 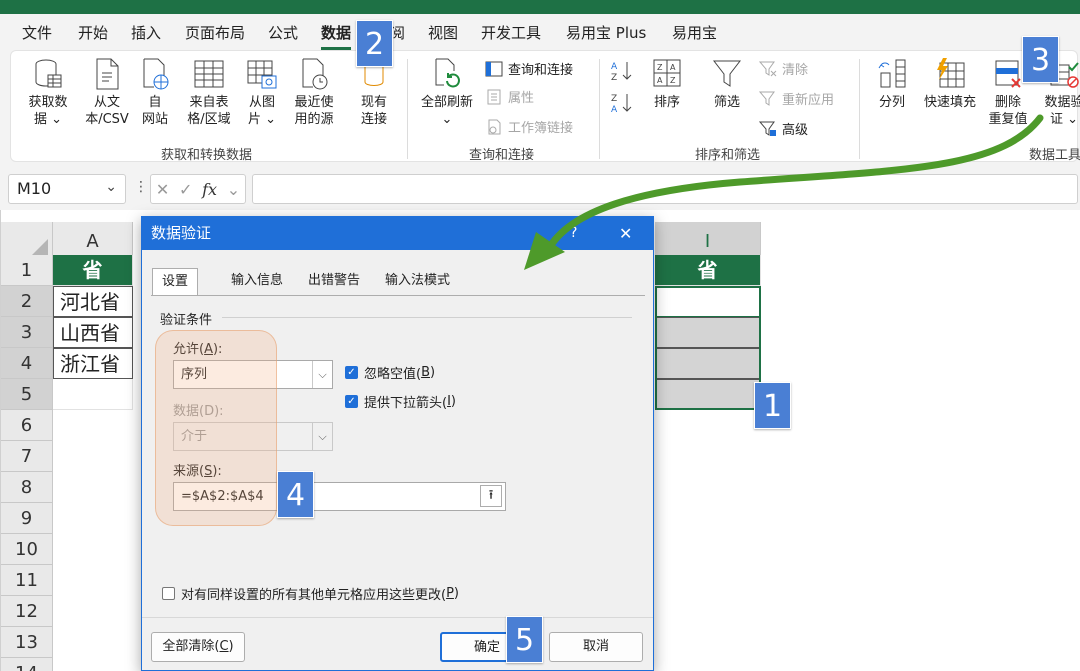 I want to click on step-badge-3: 3, so click(x=1040, y=59).